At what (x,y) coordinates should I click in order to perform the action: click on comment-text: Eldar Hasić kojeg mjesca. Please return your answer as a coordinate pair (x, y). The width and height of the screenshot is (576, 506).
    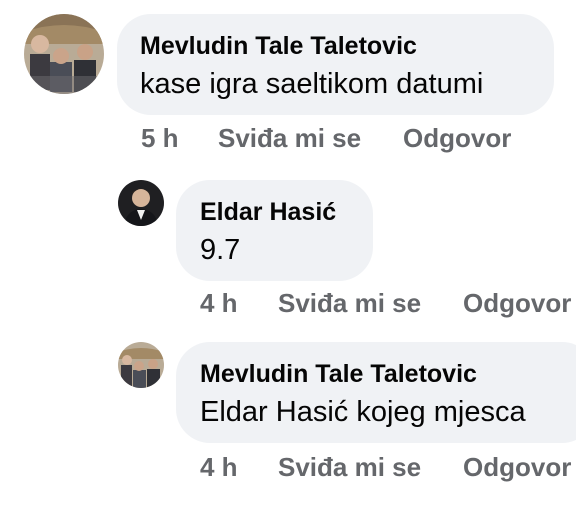
    Looking at the image, I should click on (363, 412).